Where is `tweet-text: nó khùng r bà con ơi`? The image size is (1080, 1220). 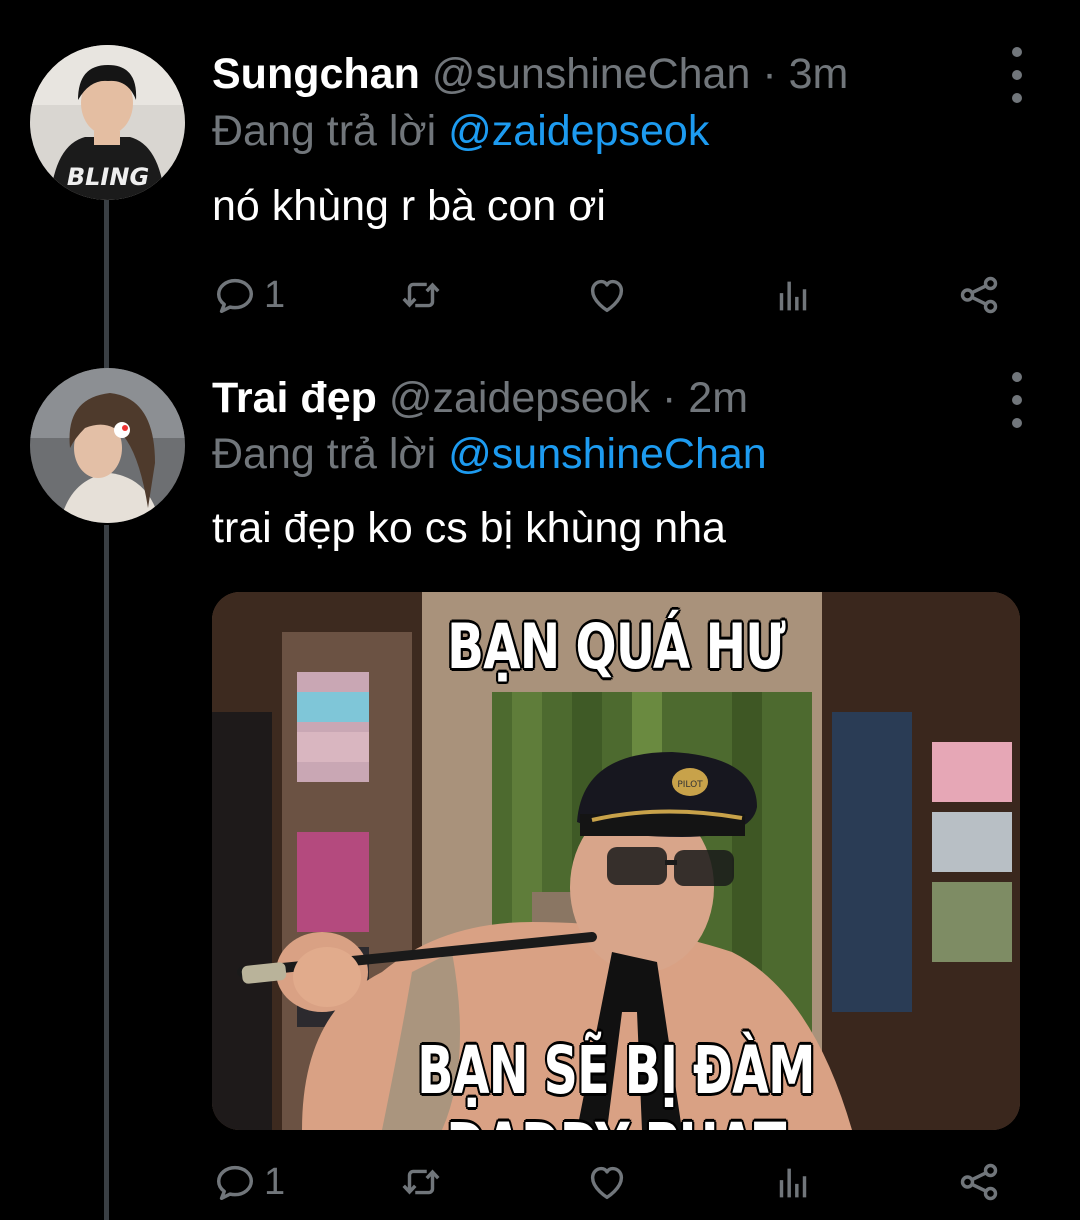 tweet-text: nó khùng r bà con ơi is located at coordinates (409, 206).